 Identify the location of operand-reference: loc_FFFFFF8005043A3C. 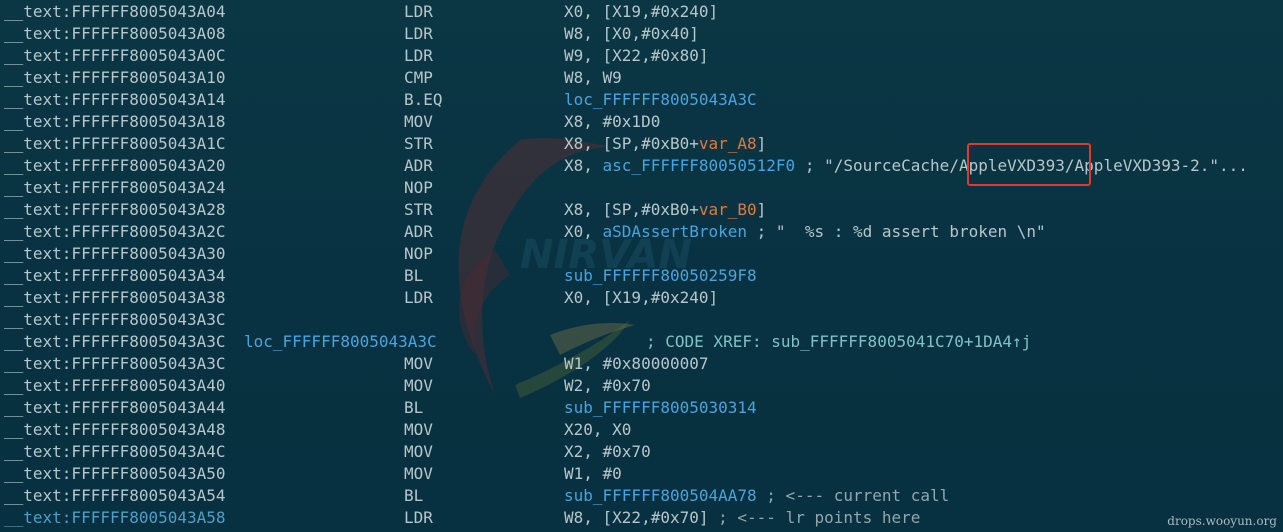
(660, 99).